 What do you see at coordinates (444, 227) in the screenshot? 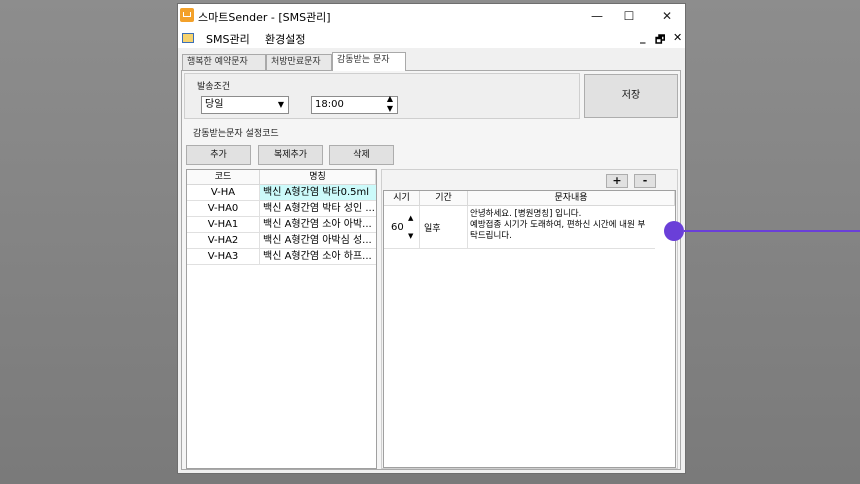
I see `period-cell: 일후` at bounding box center [444, 227].